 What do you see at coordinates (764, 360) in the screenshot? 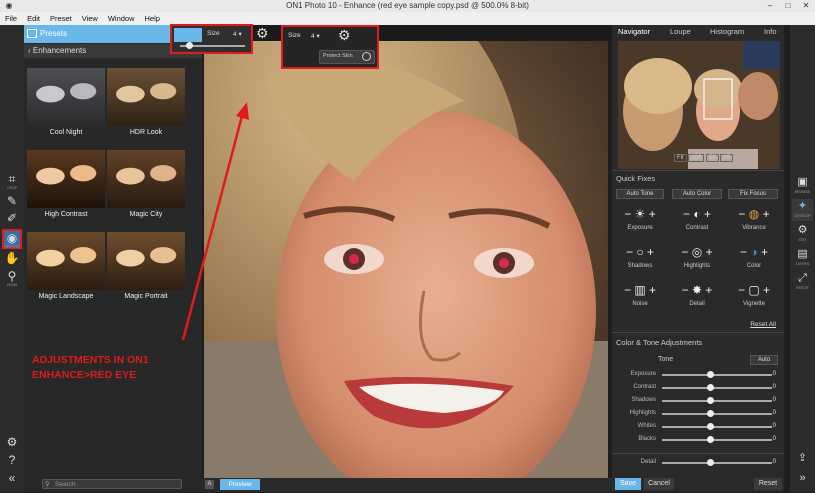
I see `auto-button: Auto` at bounding box center [764, 360].